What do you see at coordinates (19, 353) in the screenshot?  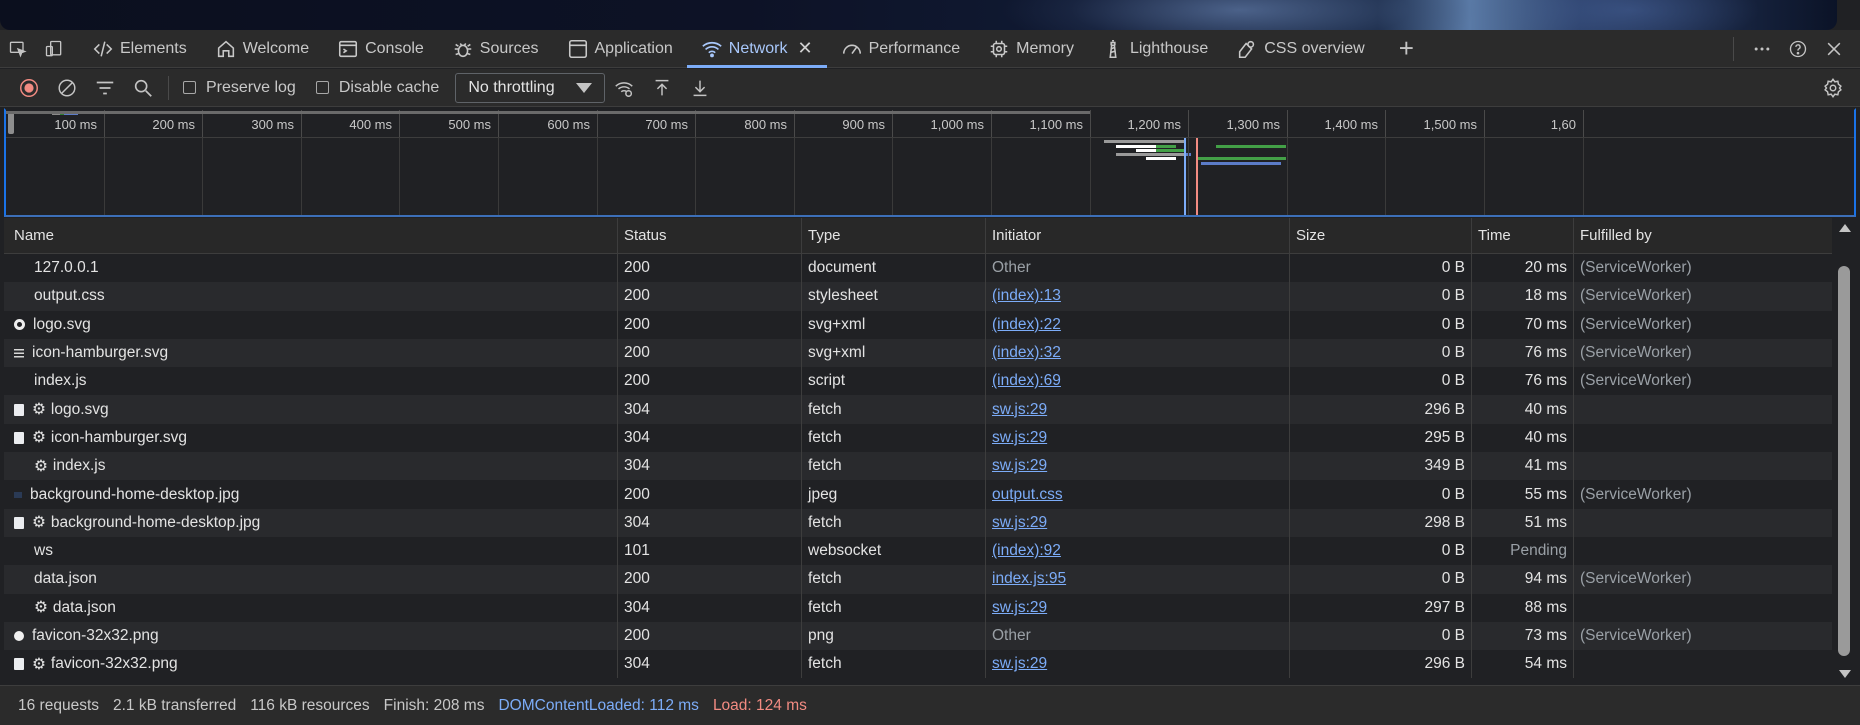 I see `resource-type-icon` at bounding box center [19, 353].